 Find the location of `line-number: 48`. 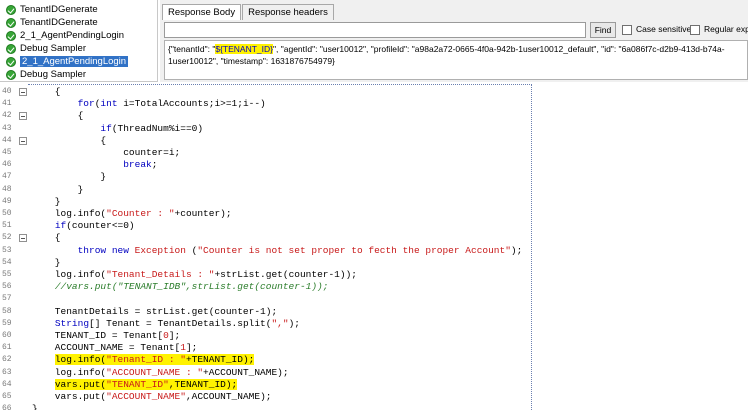

line-number: 48 is located at coordinates (7, 189).